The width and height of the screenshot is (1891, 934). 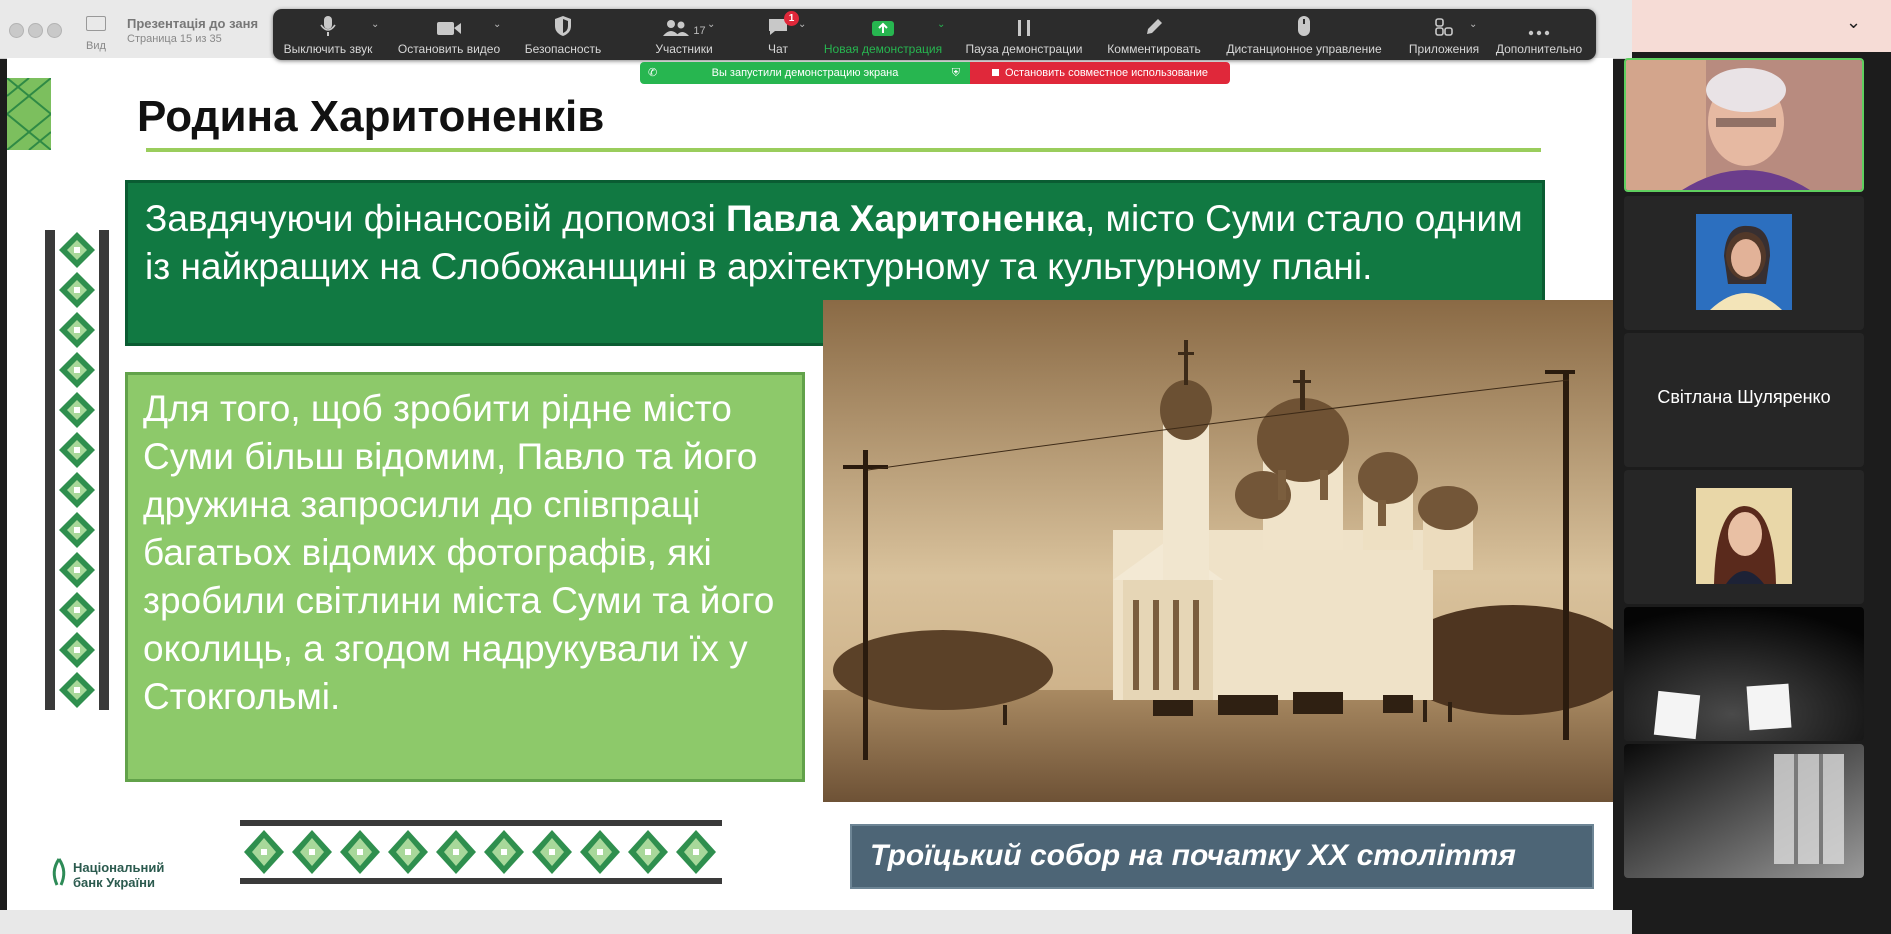 I want to click on pause-share-button: Пауза демонстрации, so click(x=1024, y=34).